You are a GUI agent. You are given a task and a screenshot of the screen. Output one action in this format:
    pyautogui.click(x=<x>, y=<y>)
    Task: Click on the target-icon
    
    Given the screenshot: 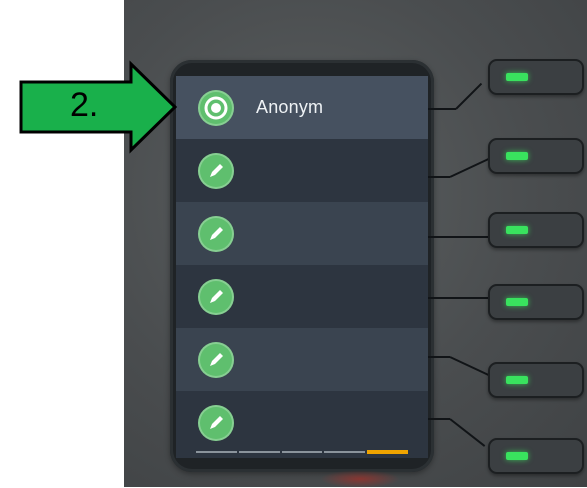 What is the action you would take?
    pyautogui.click(x=216, y=108)
    